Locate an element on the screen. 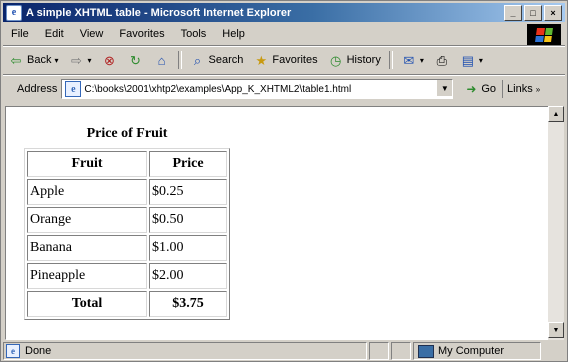 This screenshot has width=568, height=362. refresh-icon: ↻ is located at coordinates (135, 60).